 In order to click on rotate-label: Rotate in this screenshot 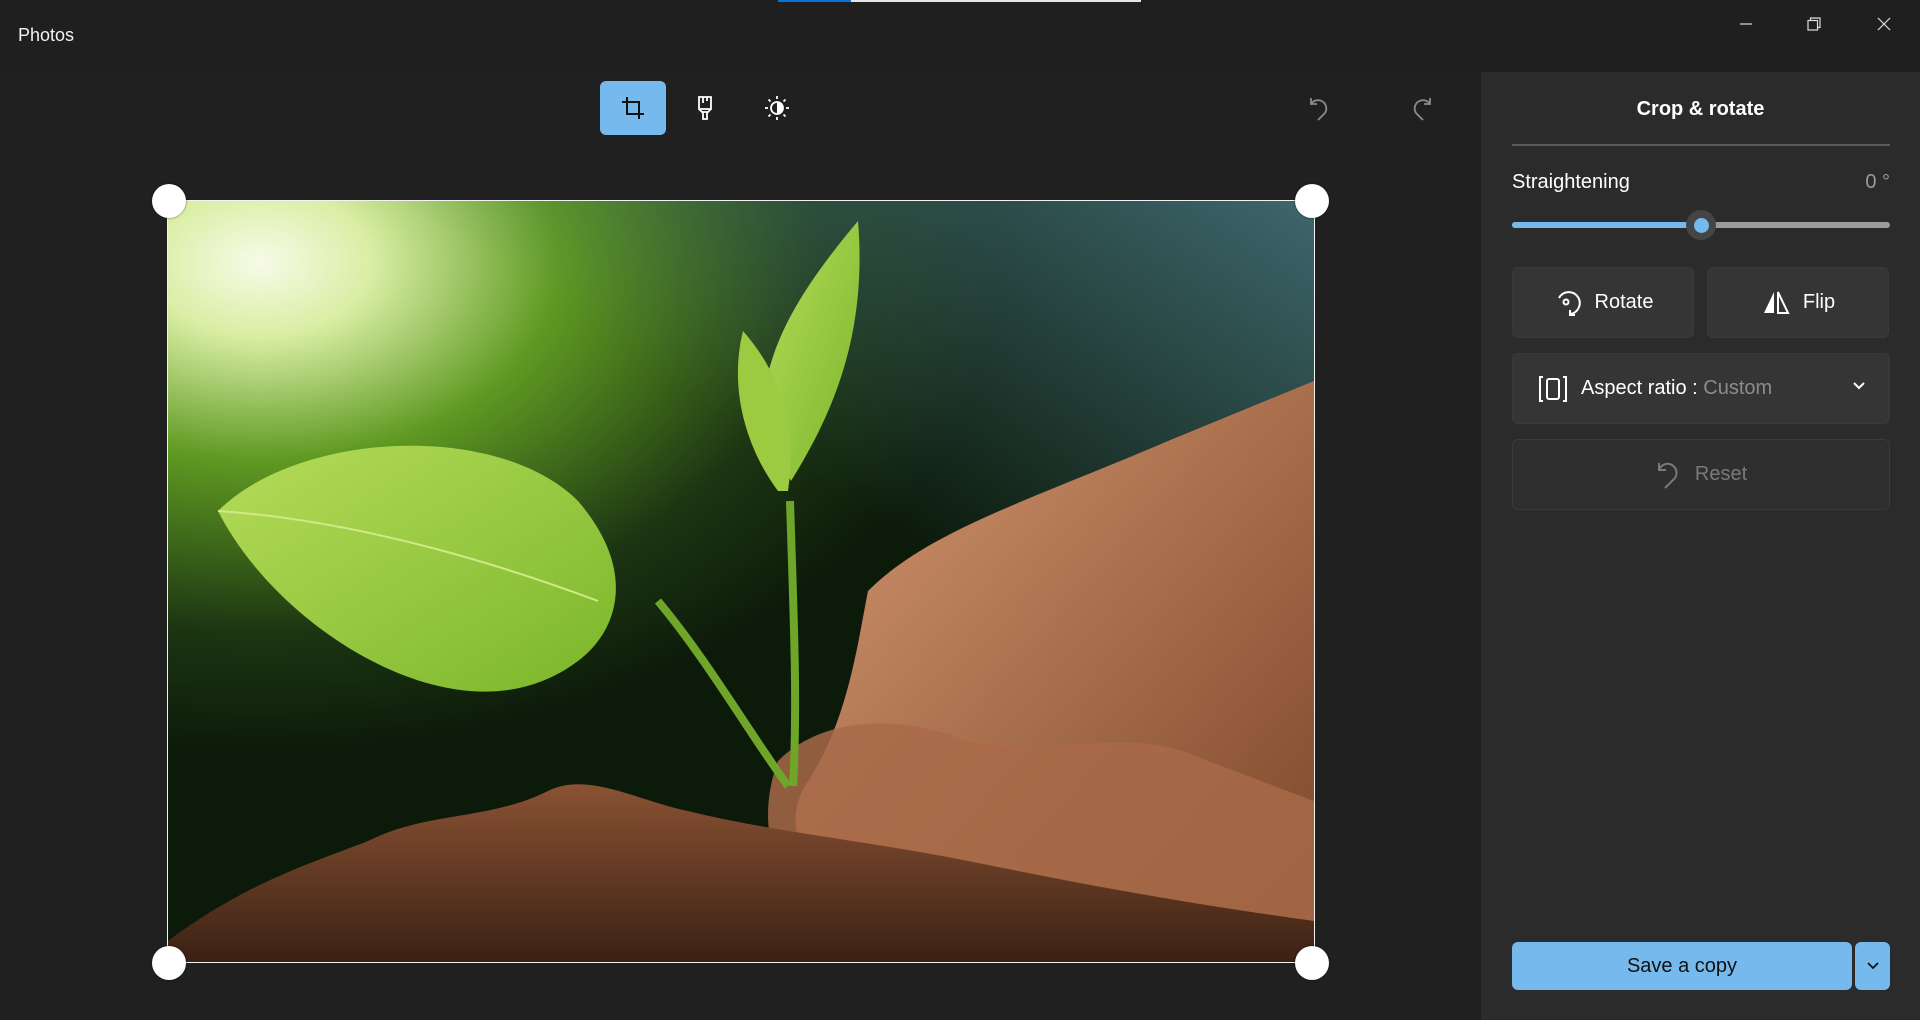, I will do `click(1624, 302)`.